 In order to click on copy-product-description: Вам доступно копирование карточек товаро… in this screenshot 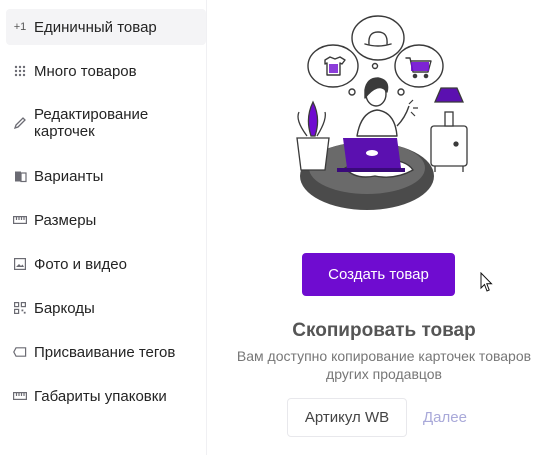, I will do `click(384, 365)`.